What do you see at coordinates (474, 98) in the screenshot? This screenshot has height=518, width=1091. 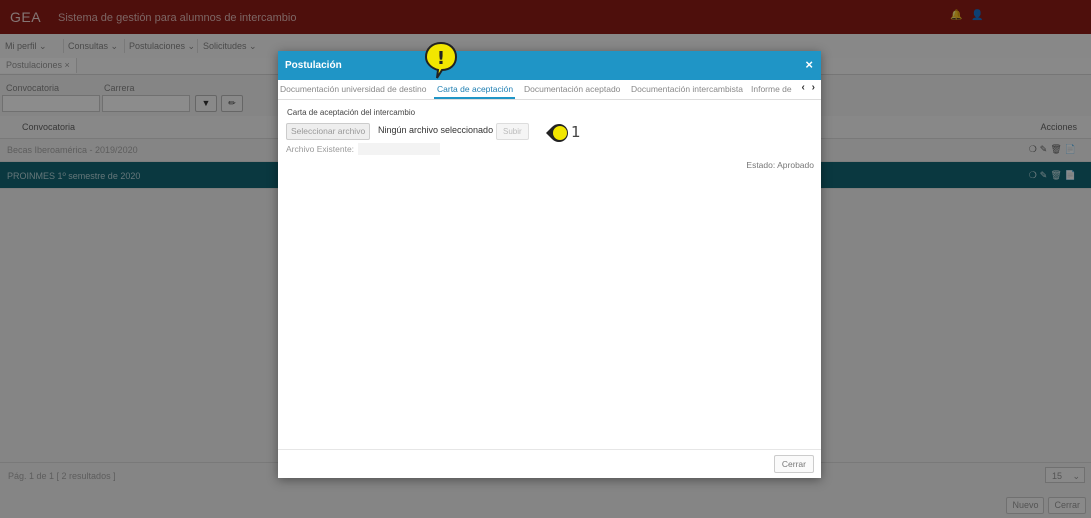 I see `active-tab-indicator` at bounding box center [474, 98].